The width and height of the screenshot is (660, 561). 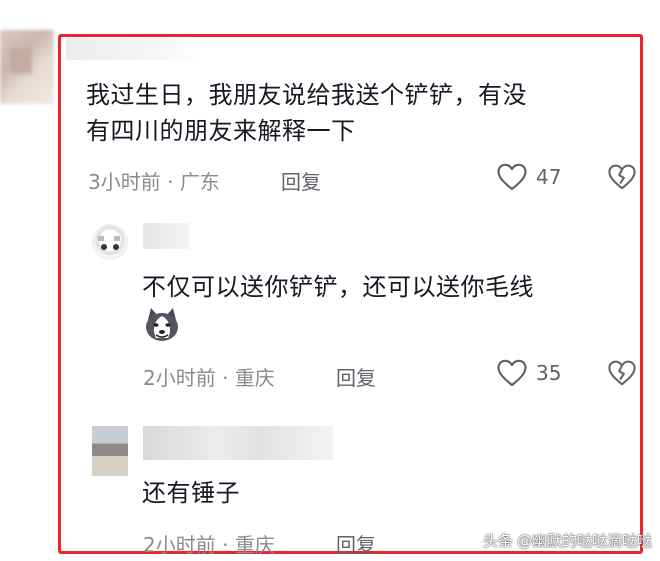 I want to click on top-comment-time: 3小时前, so click(x=124, y=182).